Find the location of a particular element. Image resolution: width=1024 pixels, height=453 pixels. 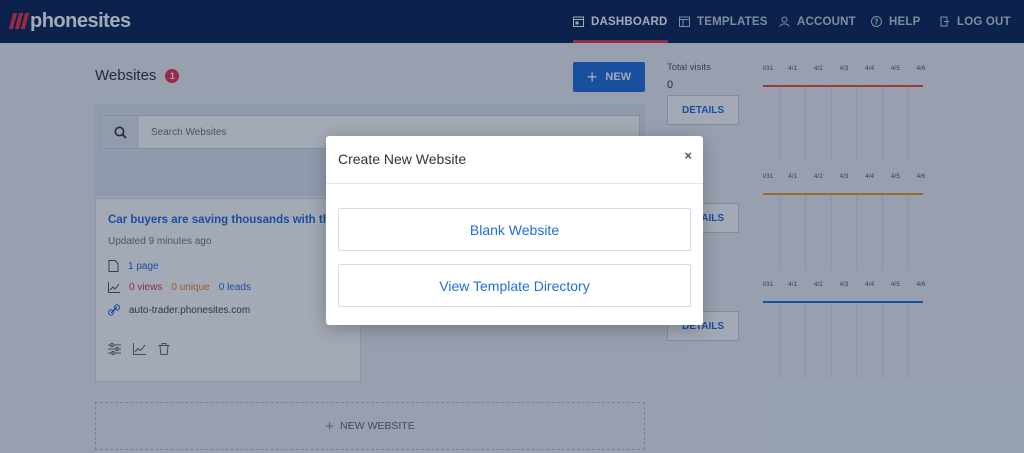

modal-title: Create New Website is located at coordinates (402, 159).